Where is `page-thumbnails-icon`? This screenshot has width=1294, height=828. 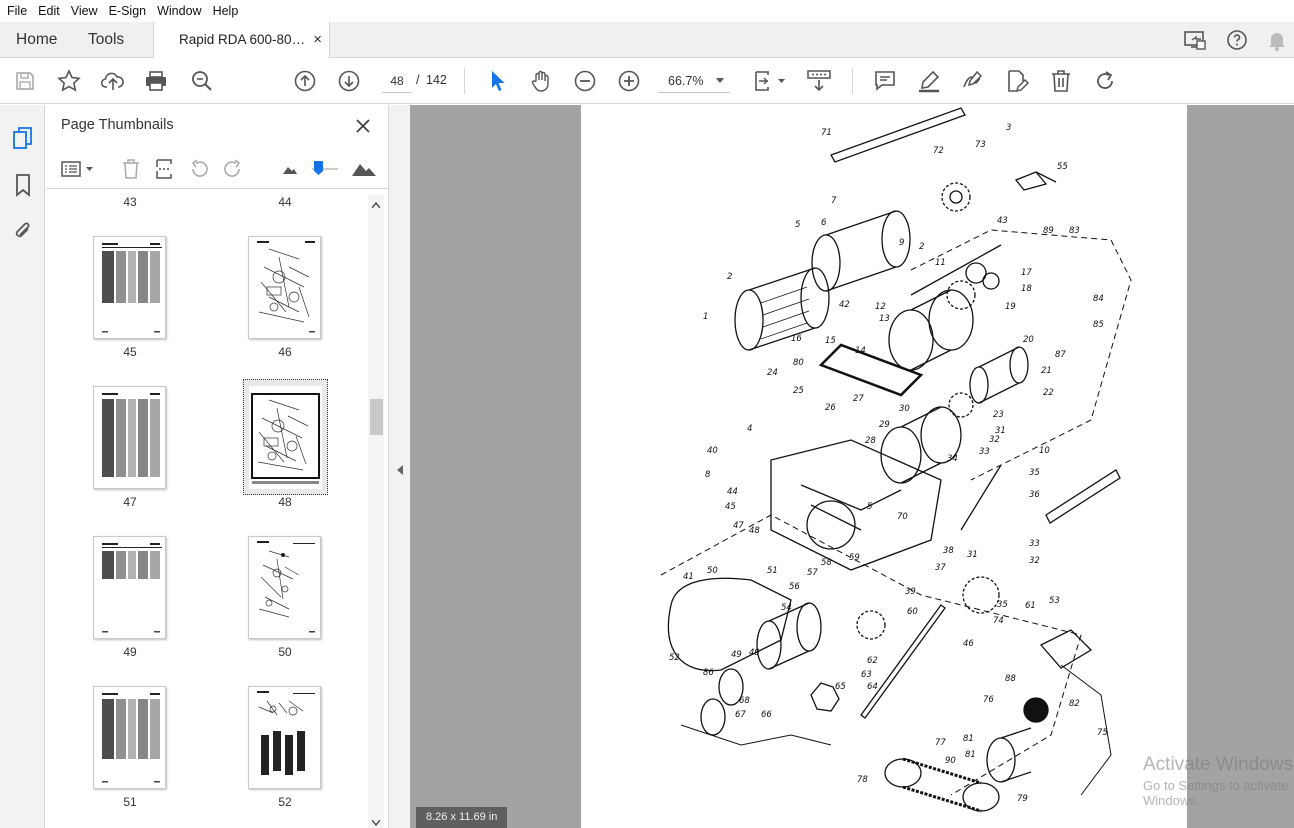 page-thumbnails-icon is located at coordinates (23, 138).